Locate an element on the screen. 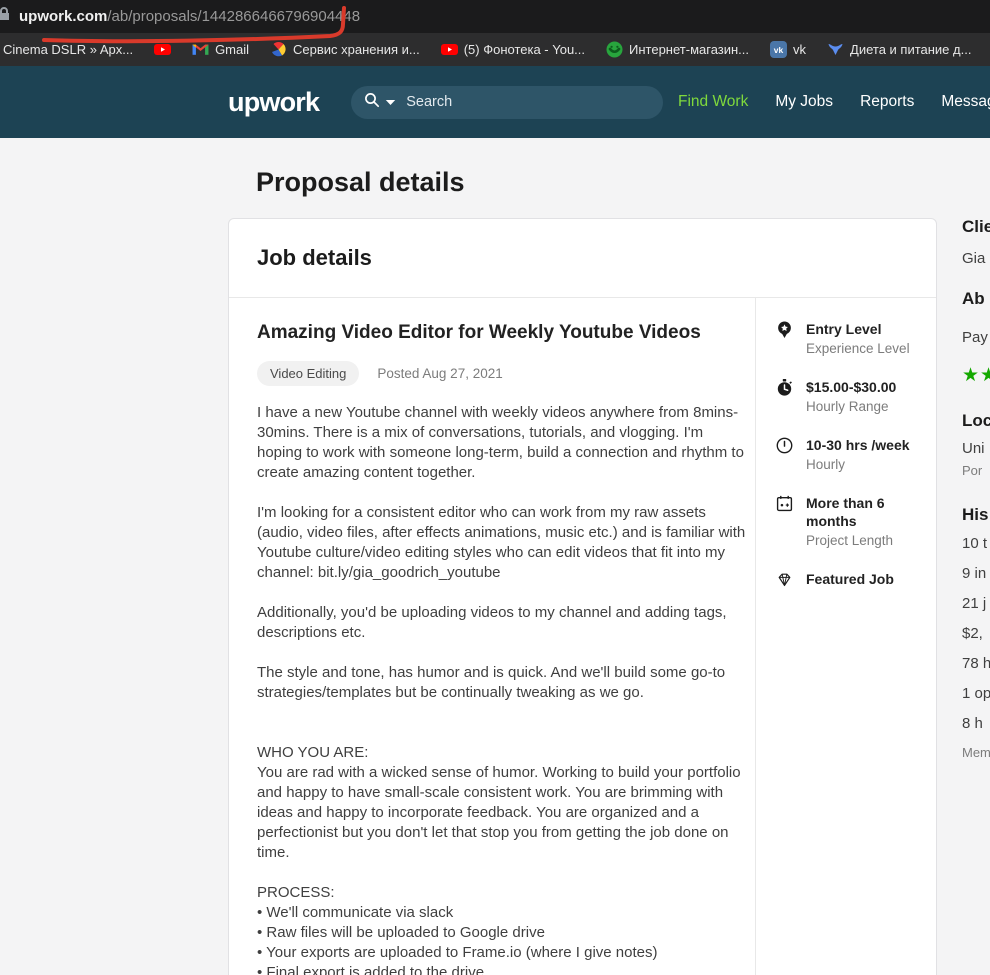 This screenshot has width=990, height=975. bookmark-youtube is located at coordinates (163, 49).